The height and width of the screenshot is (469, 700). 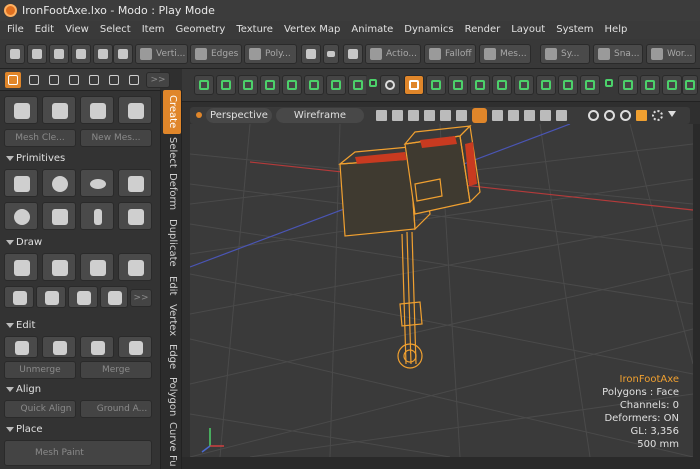 I want to click on draw-more-button: >>, so click(x=141, y=298).